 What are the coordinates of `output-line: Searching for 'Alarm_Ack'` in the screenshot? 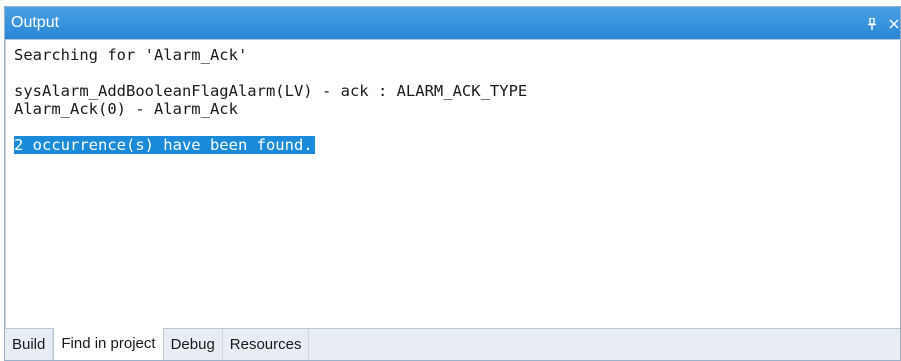 It's located at (131, 55).